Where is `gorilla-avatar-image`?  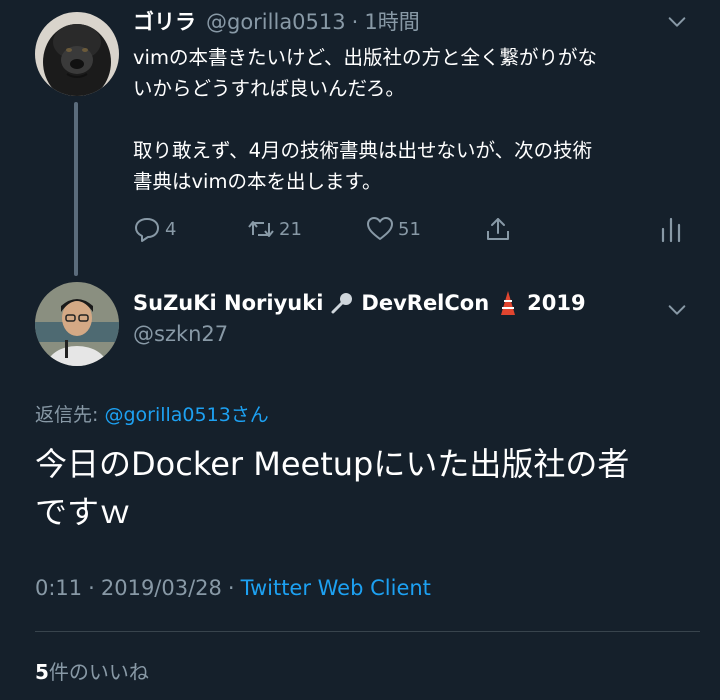 gorilla-avatar-image is located at coordinates (77, 54).